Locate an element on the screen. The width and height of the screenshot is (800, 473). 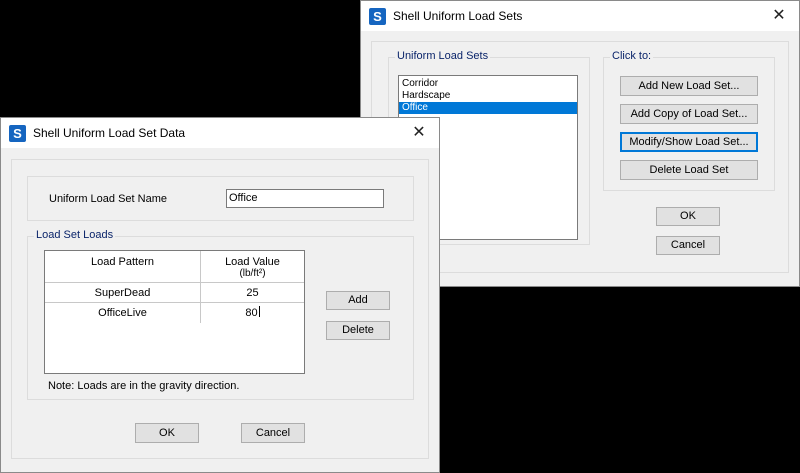
table-row-value-cell-editing: 80 is located at coordinates (252, 313).